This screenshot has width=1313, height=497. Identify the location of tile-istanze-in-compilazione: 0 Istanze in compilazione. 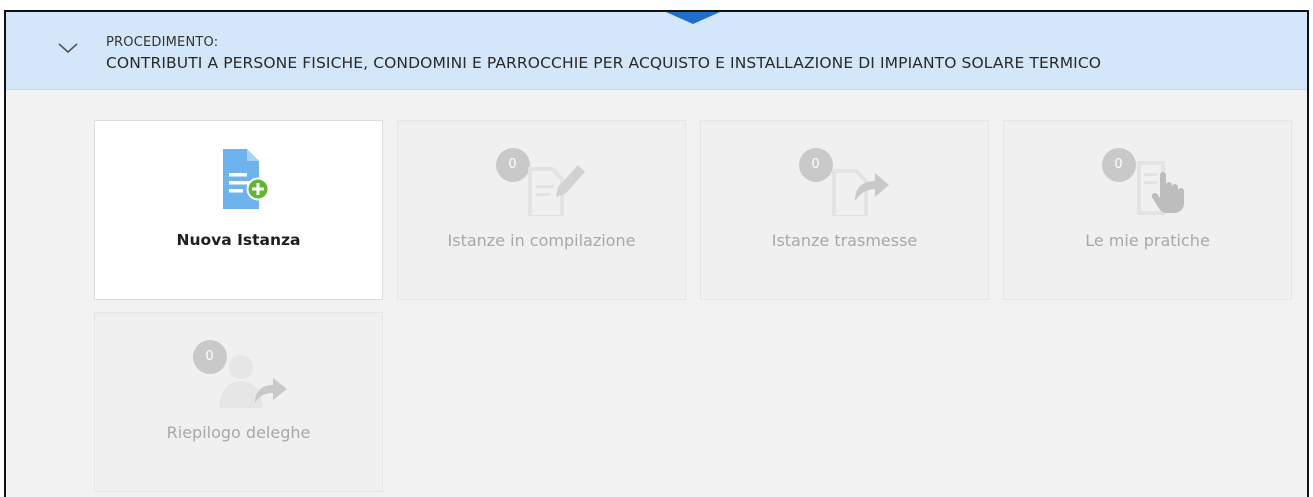
(541, 210).